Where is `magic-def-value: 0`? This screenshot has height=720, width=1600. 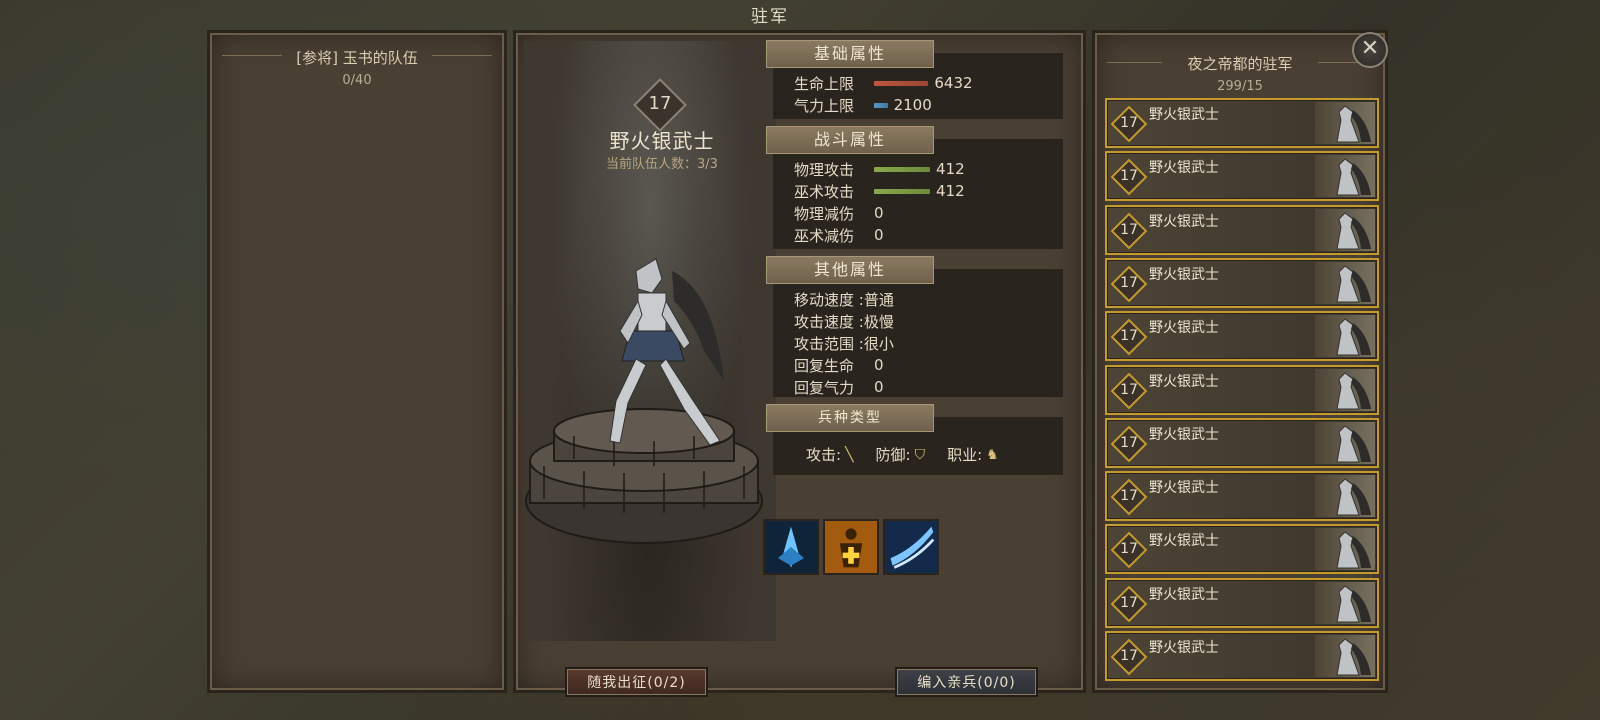 magic-def-value: 0 is located at coordinates (879, 235).